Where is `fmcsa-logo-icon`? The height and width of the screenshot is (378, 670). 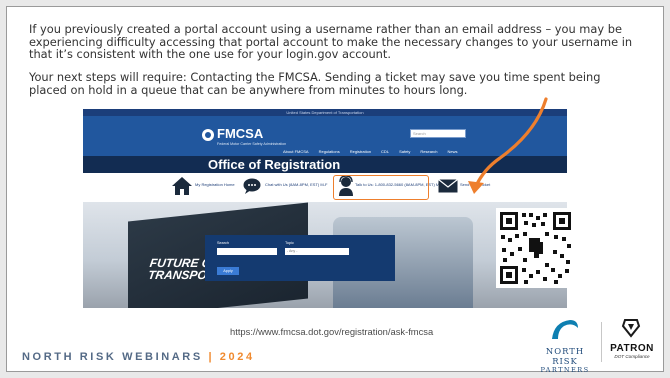 fmcsa-logo-icon is located at coordinates (208, 135).